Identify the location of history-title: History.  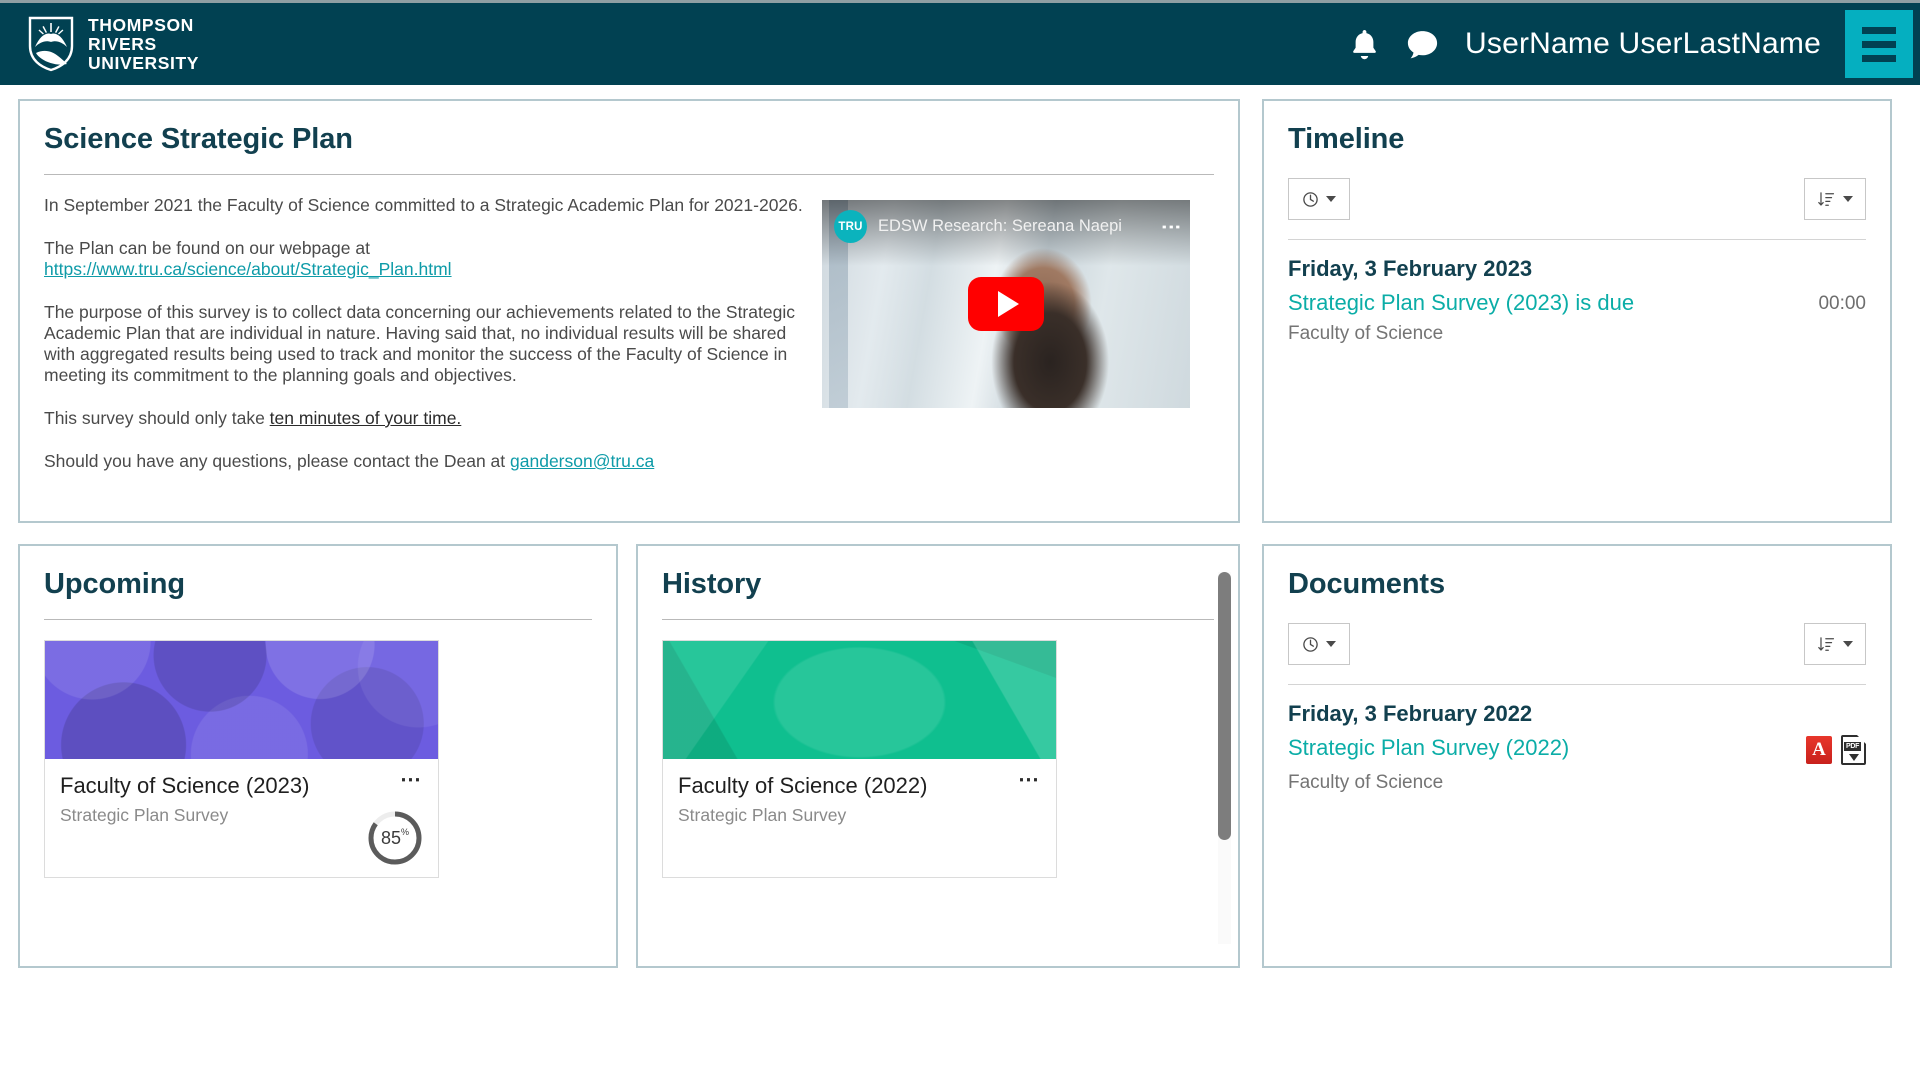
(712, 584).